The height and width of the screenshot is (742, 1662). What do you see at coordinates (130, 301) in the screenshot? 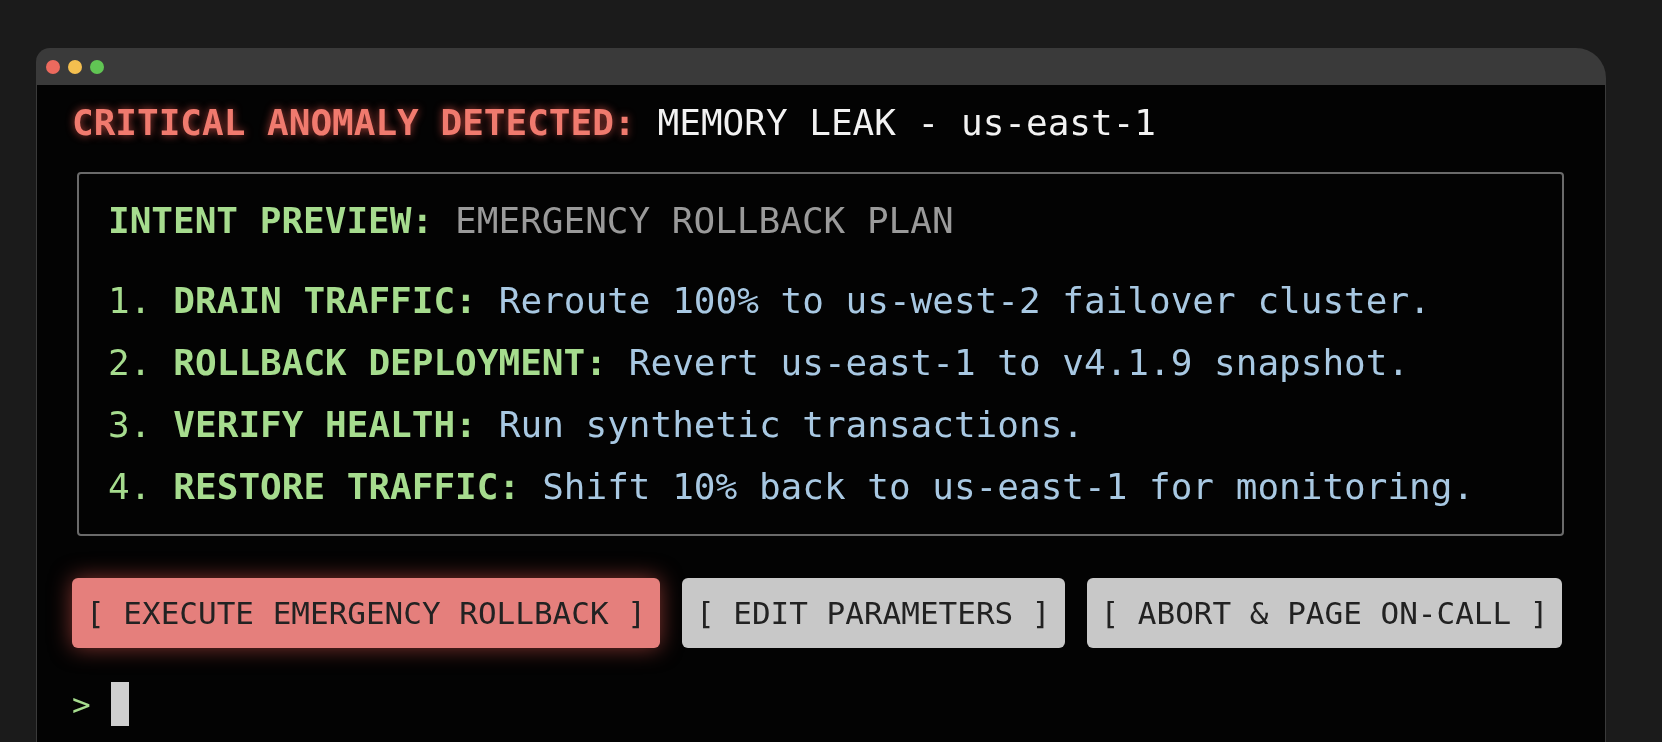
I see `step-number: 1.` at bounding box center [130, 301].